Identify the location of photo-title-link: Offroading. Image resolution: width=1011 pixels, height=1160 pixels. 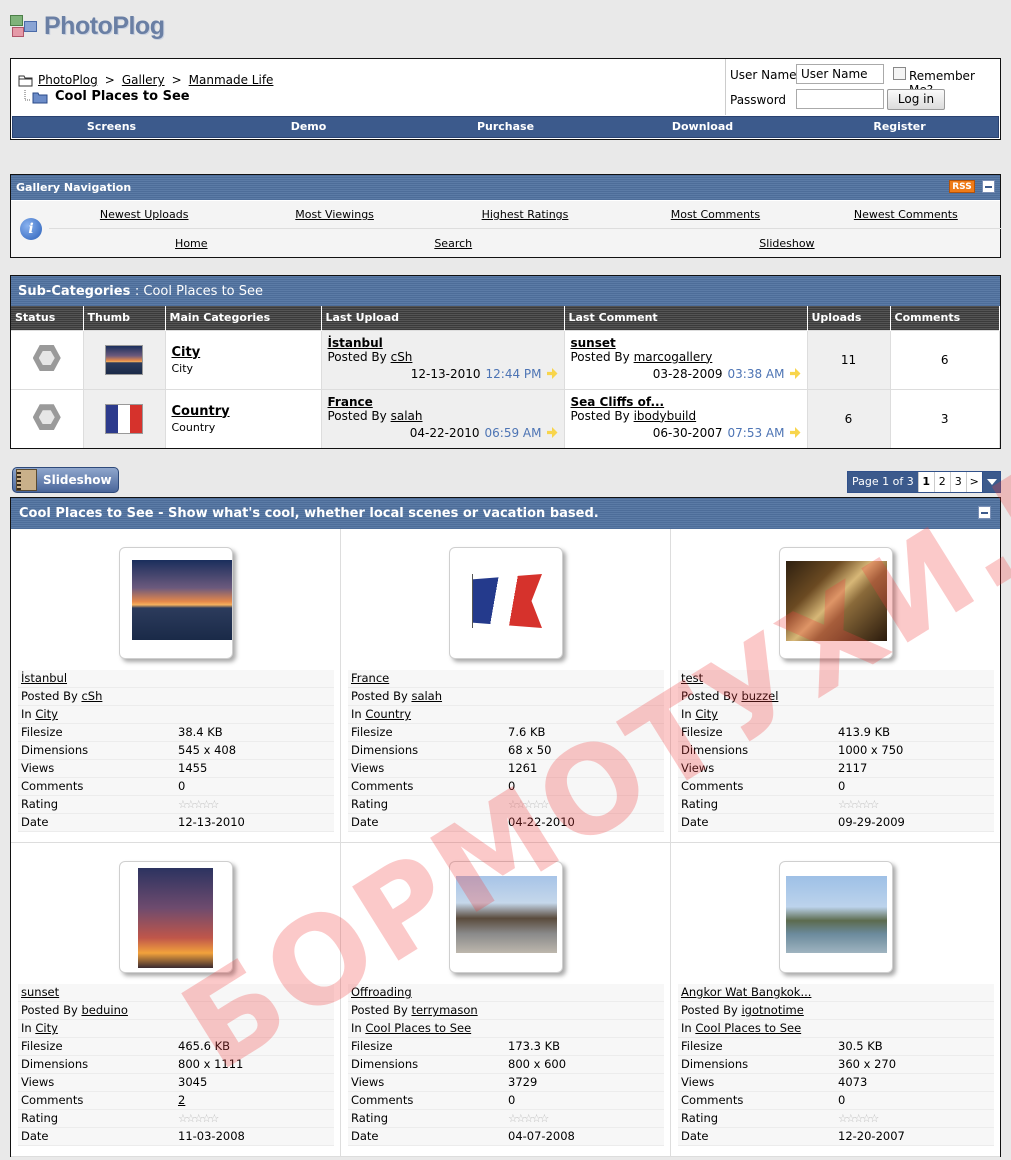
(381, 992).